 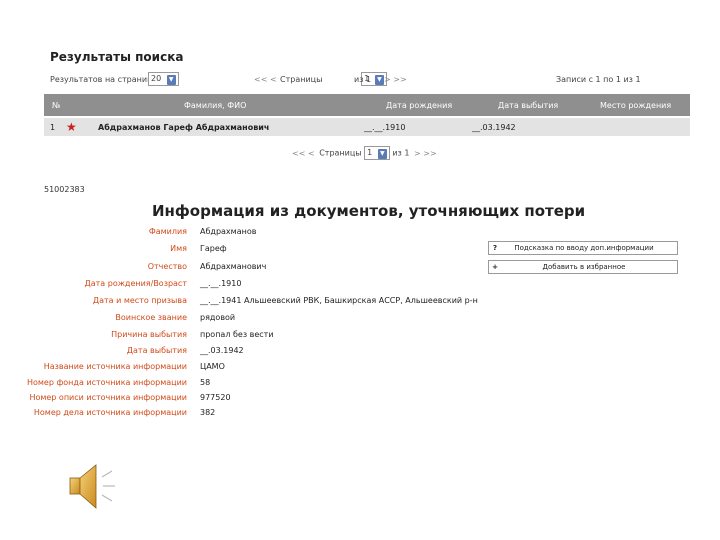 I want to click on field-value-delo: 382, so click(x=208, y=412).